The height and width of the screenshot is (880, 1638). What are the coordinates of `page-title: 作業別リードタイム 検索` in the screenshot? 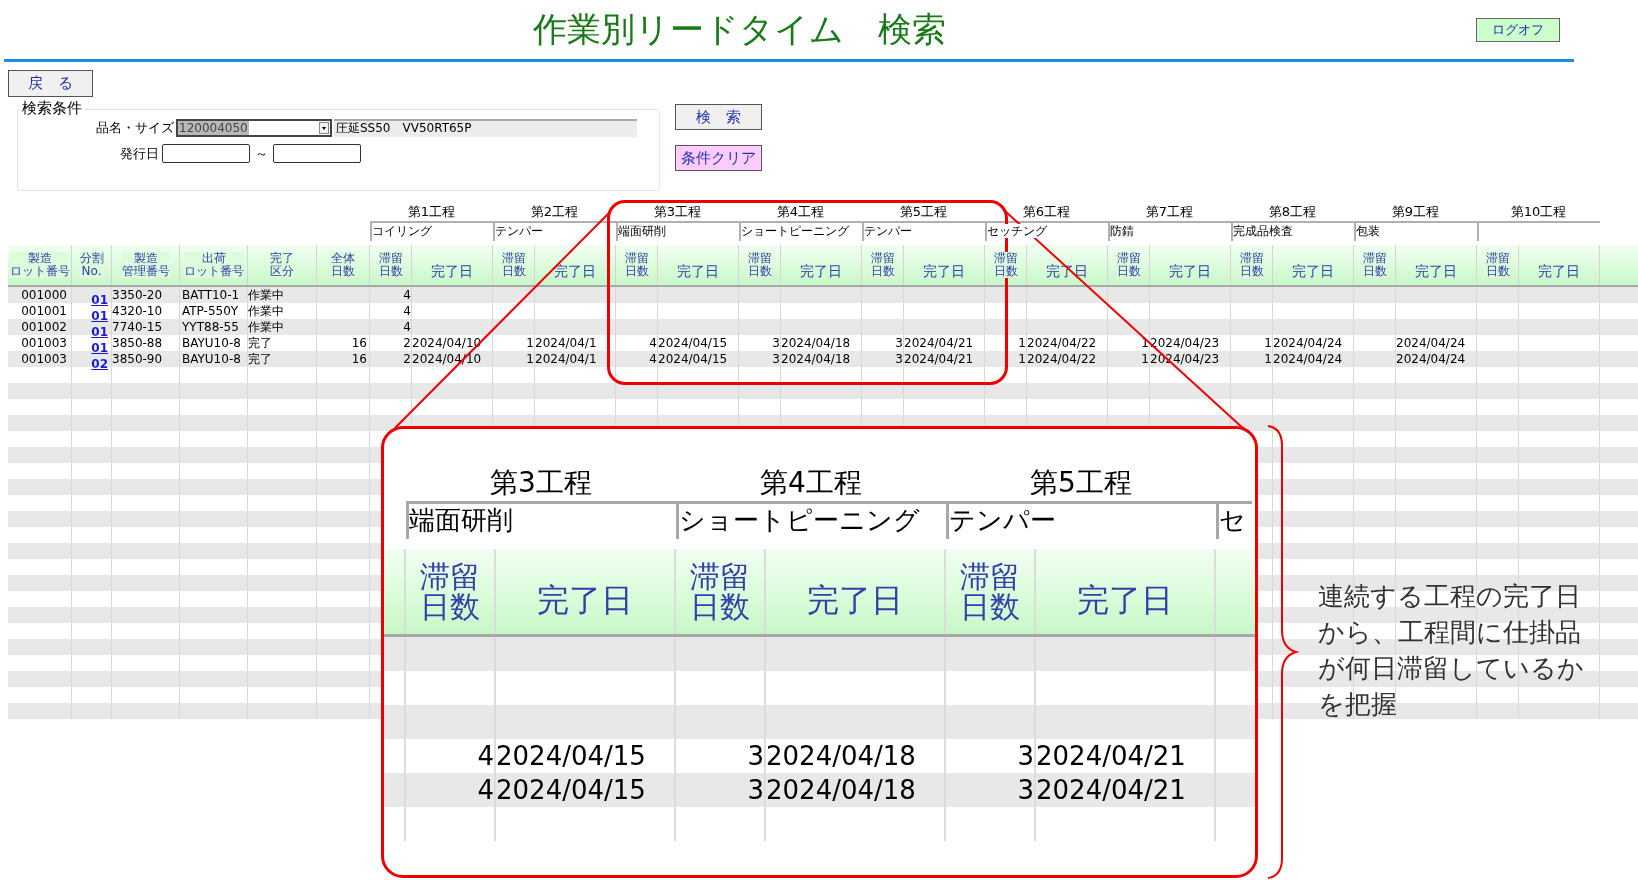 It's located at (739, 29).